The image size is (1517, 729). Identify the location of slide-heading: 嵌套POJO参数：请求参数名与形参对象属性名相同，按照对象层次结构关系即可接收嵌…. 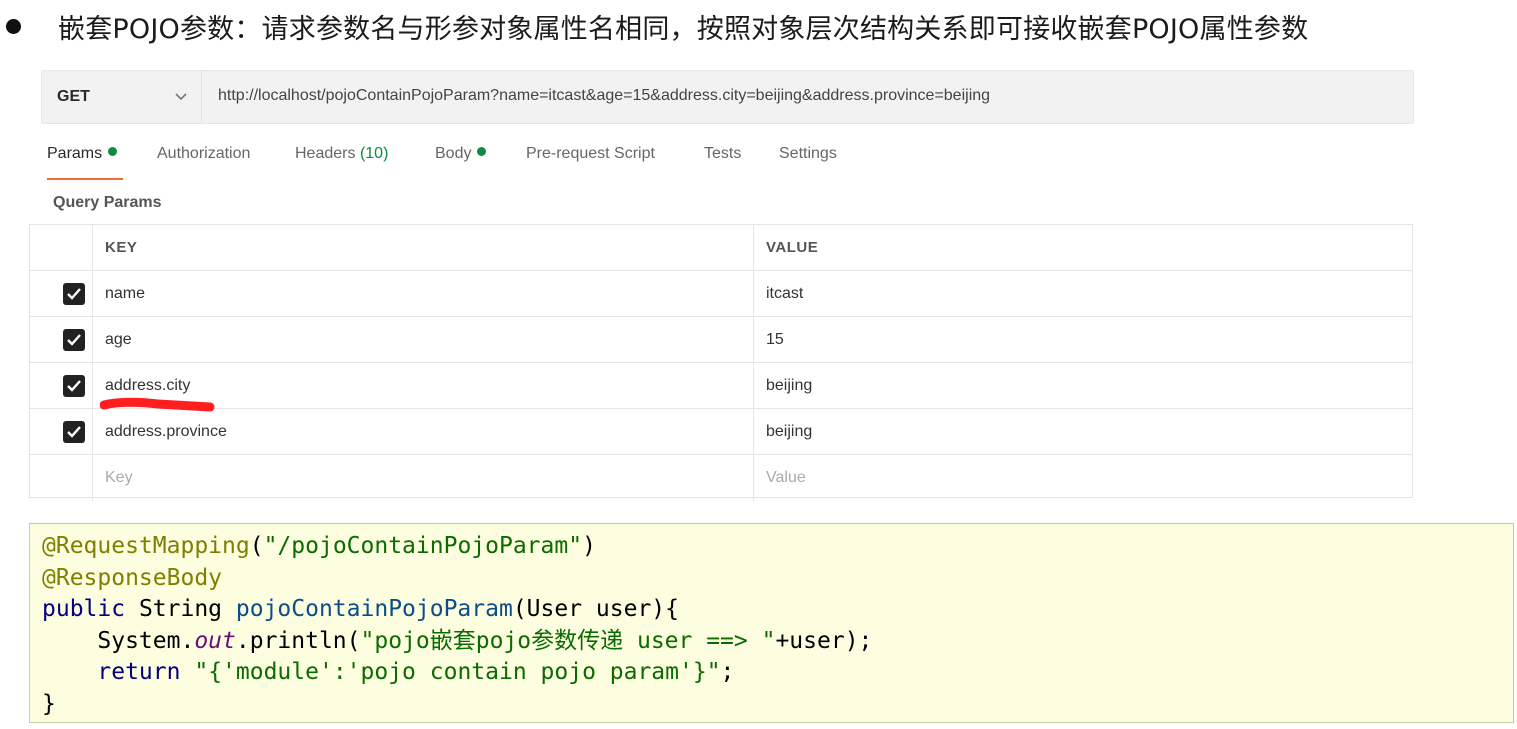
(758, 27).